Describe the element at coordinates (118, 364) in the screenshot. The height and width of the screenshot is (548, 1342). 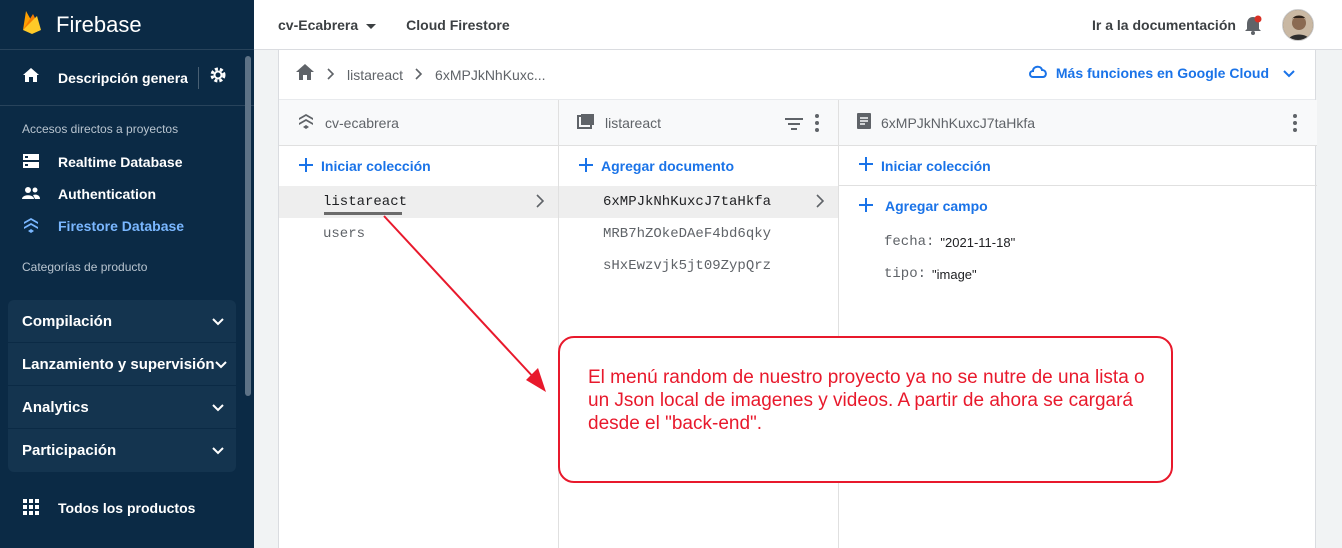
I see `category-label: Lanzamiento y supervisión` at that location.